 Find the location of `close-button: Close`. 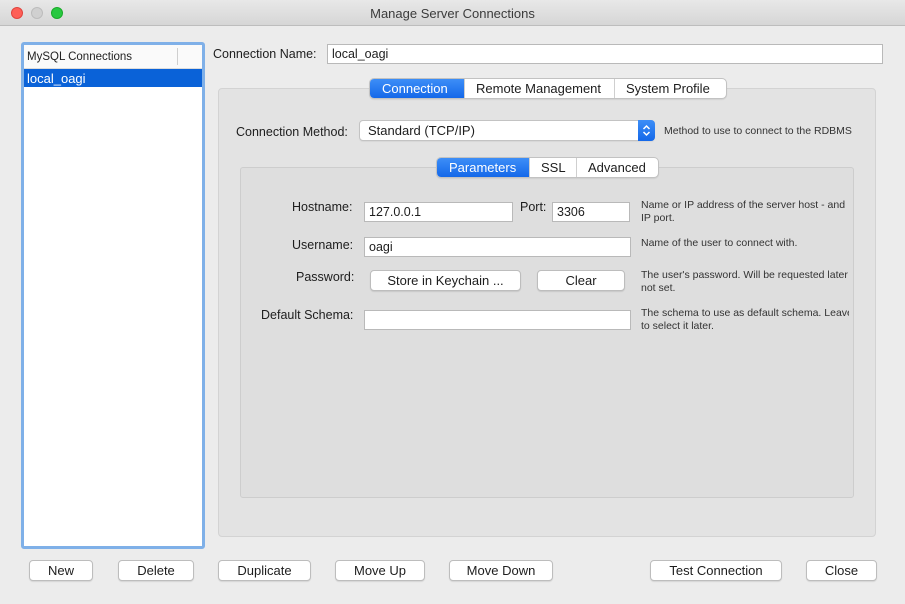

close-button: Close is located at coordinates (841, 570).